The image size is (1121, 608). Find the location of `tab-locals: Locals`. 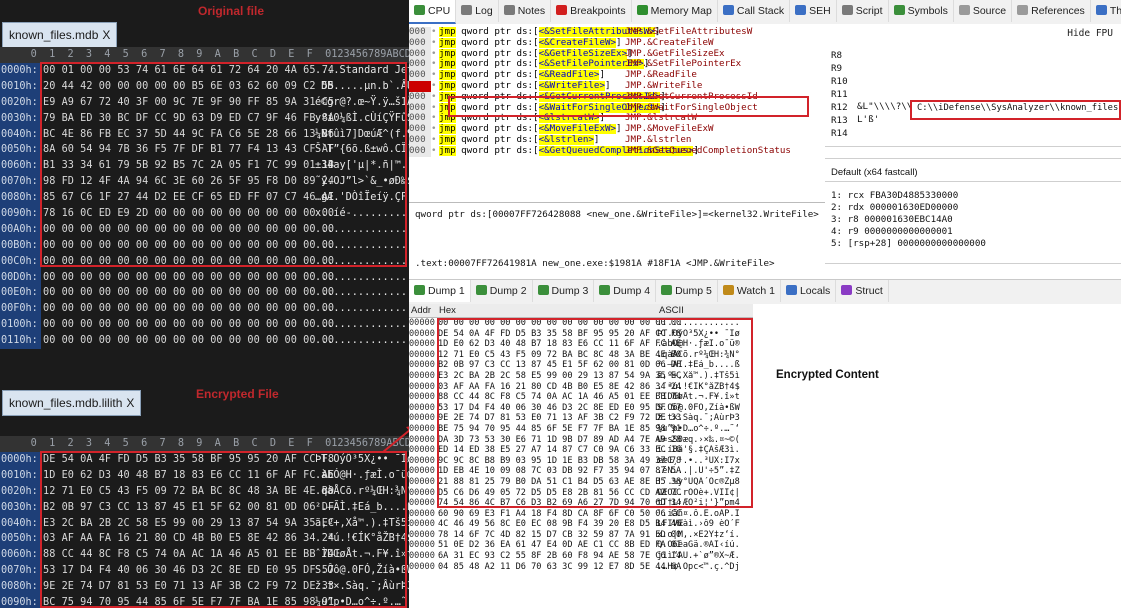

tab-locals: Locals is located at coordinates (809, 291).